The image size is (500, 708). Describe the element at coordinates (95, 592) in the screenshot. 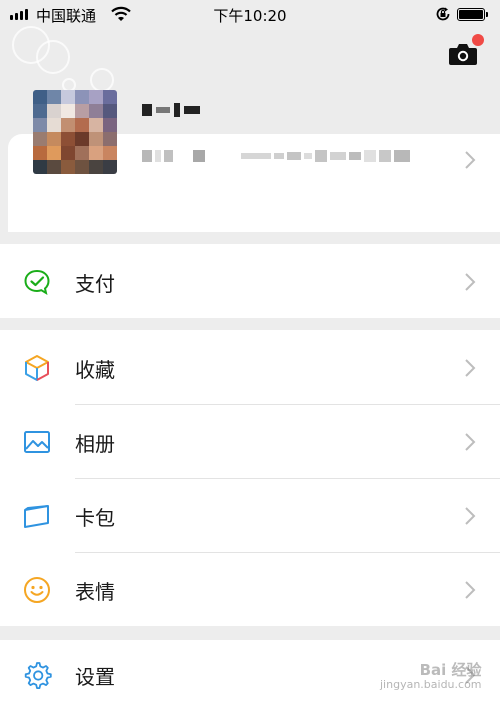

I see `menu-item-stickers-label: 表情` at that location.